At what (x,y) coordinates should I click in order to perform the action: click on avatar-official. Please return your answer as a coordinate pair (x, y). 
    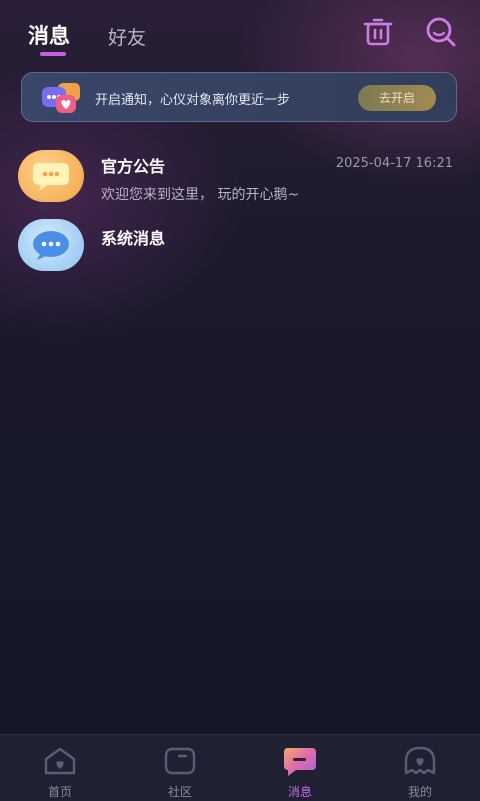
    Looking at the image, I should click on (51, 176).